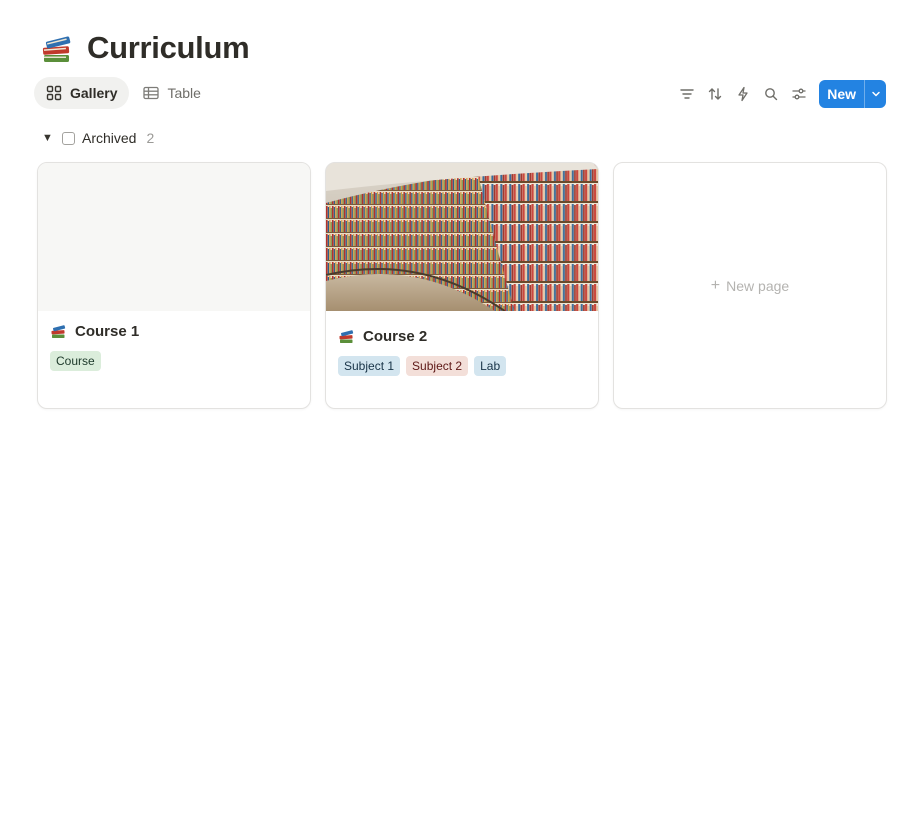 The height and width of the screenshot is (817, 906). I want to click on gallery-grid-icon, so click(54, 93).